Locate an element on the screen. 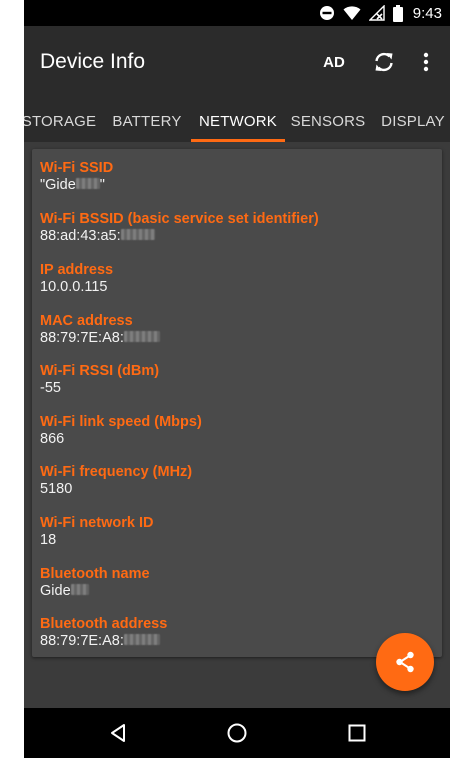 The height and width of the screenshot is (758, 474). info-item-ip-address: IP address 10.0.0.115 is located at coordinates (237, 279).